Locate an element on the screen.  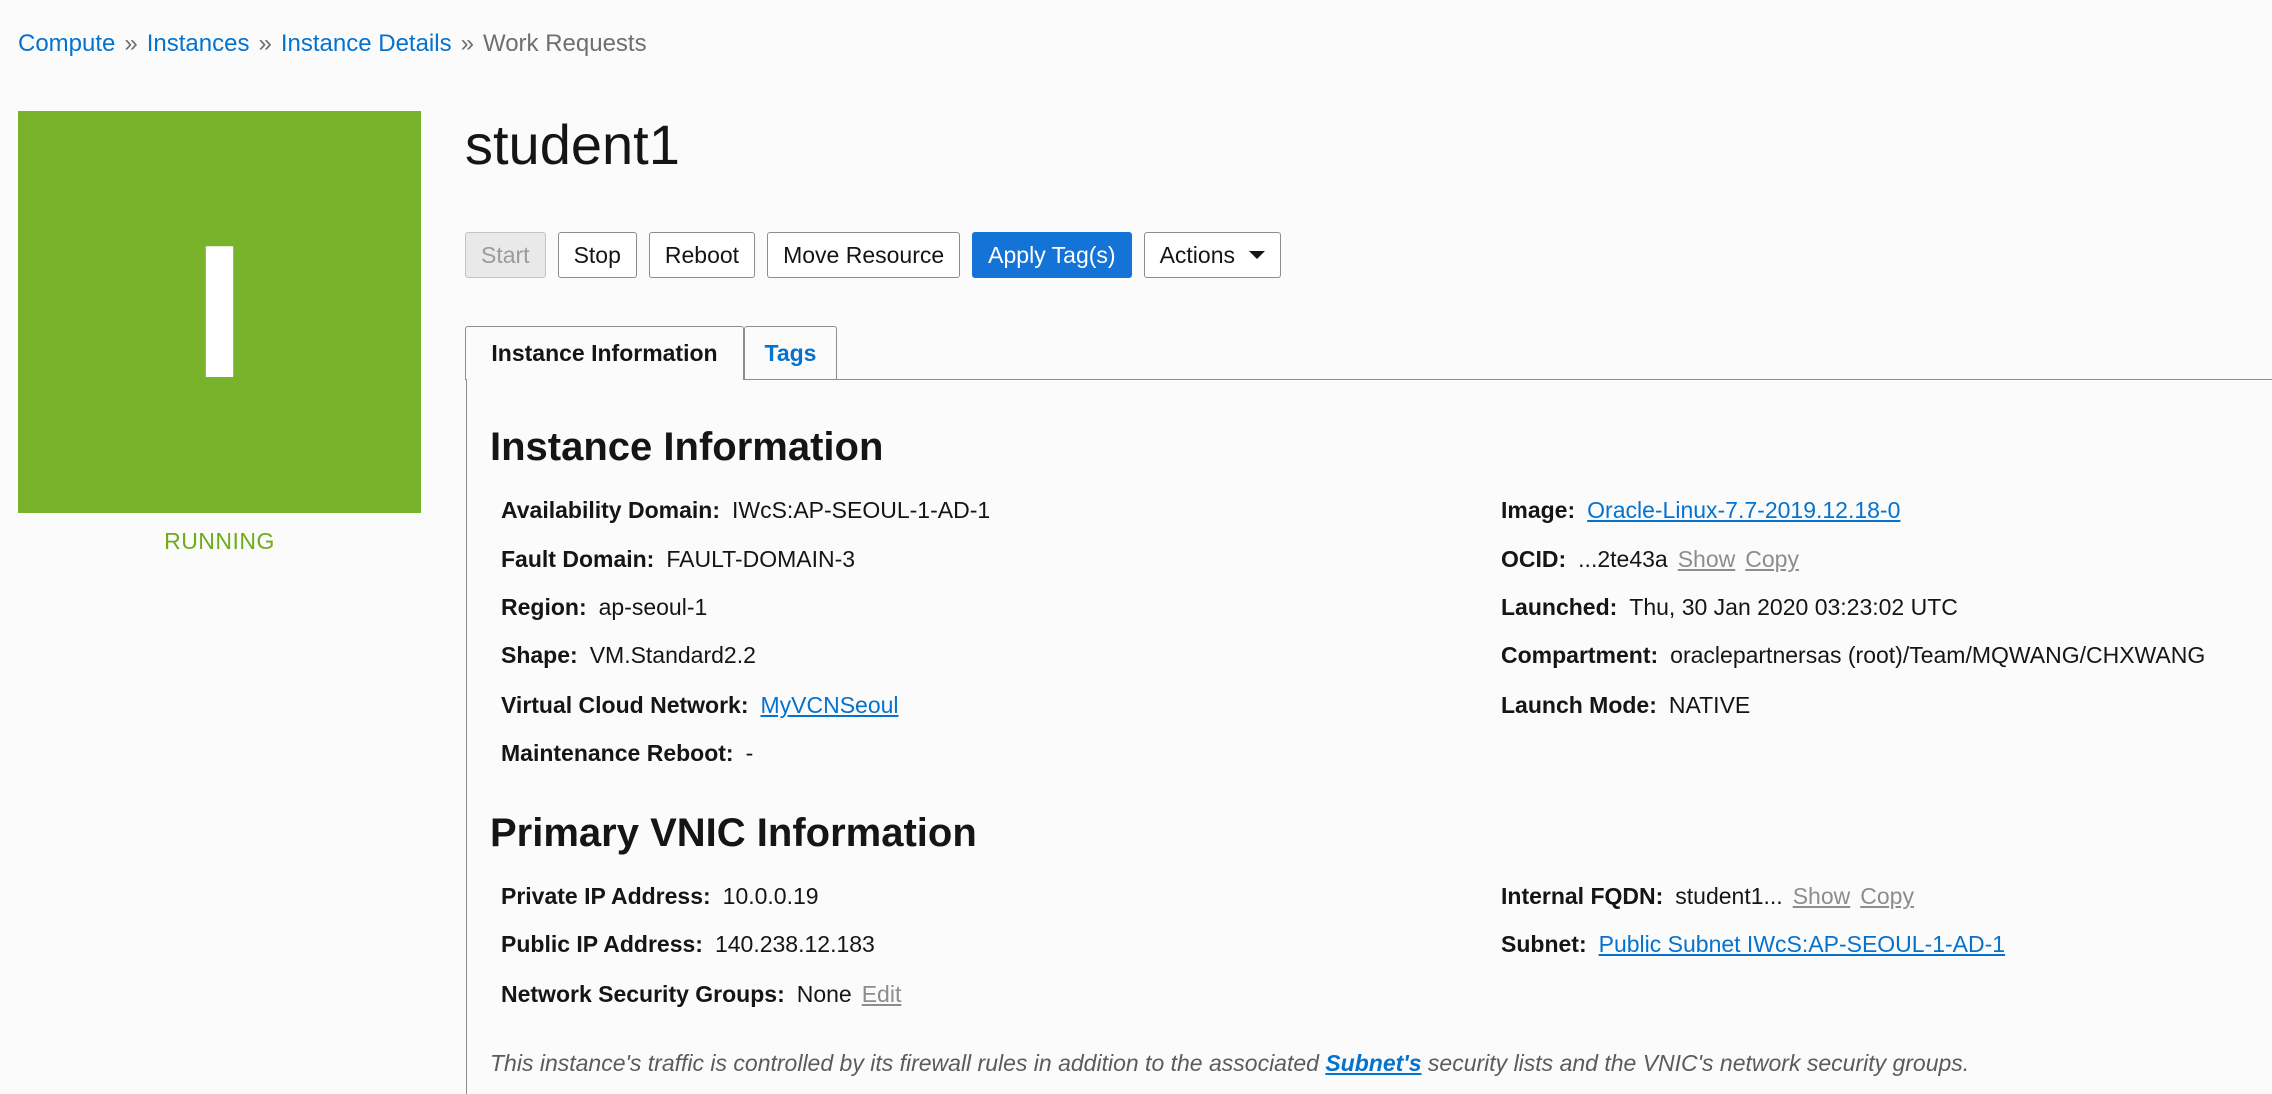
field-label: Image: is located at coordinates (1538, 510).